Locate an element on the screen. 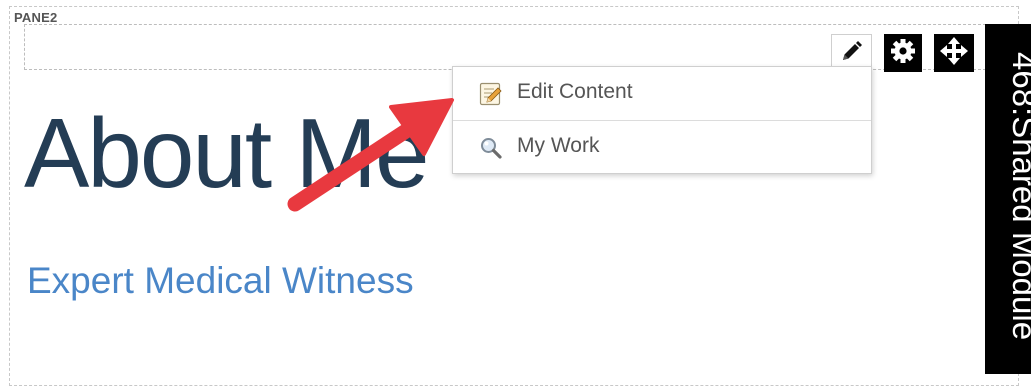 The image size is (1031, 386). pane-label: PANE2 is located at coordinates (36, 17).